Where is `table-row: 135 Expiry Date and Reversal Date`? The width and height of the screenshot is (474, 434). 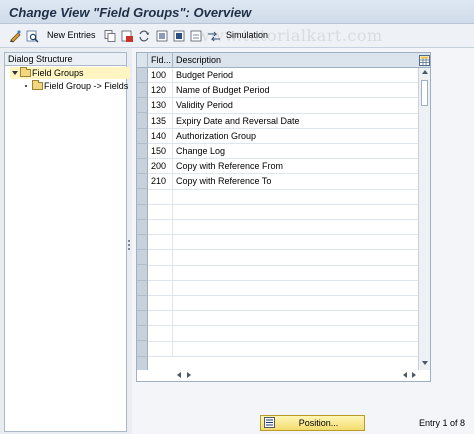 table-row: 135 Expiry Date and Reversal Date is located at coordinates (283, 121).